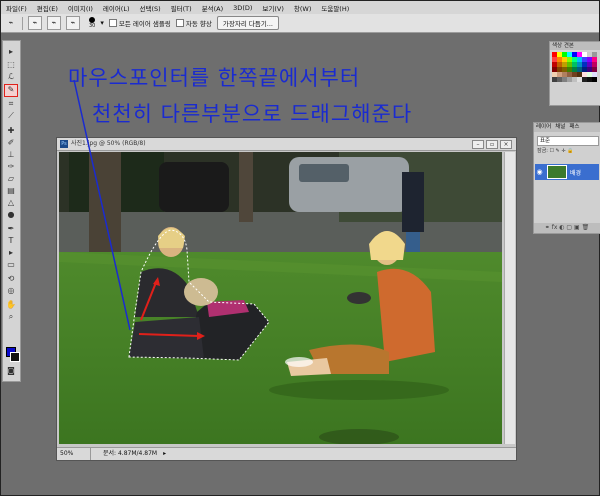  Describe the element at coordinates (16, 8) in the screenshot. I see `menu-file: 파일(F)` at that location.